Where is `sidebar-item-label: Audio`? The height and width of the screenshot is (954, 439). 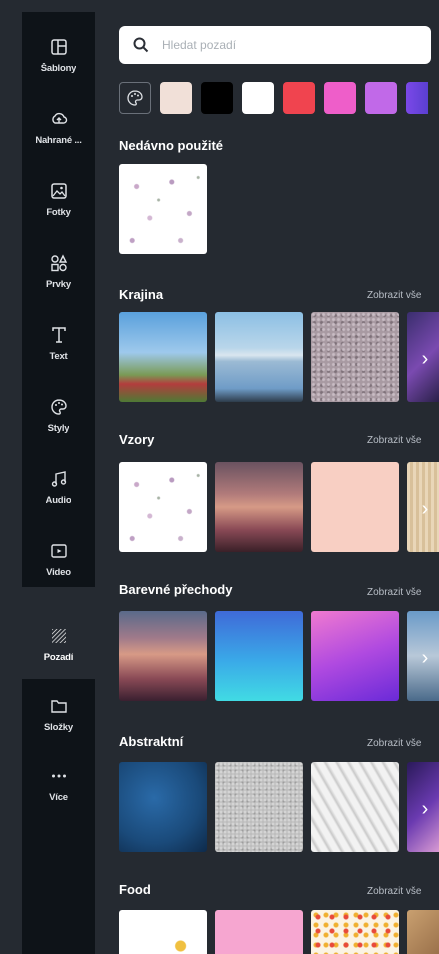
sidebar-item-label: Audio is located at coordinates (58, 500).